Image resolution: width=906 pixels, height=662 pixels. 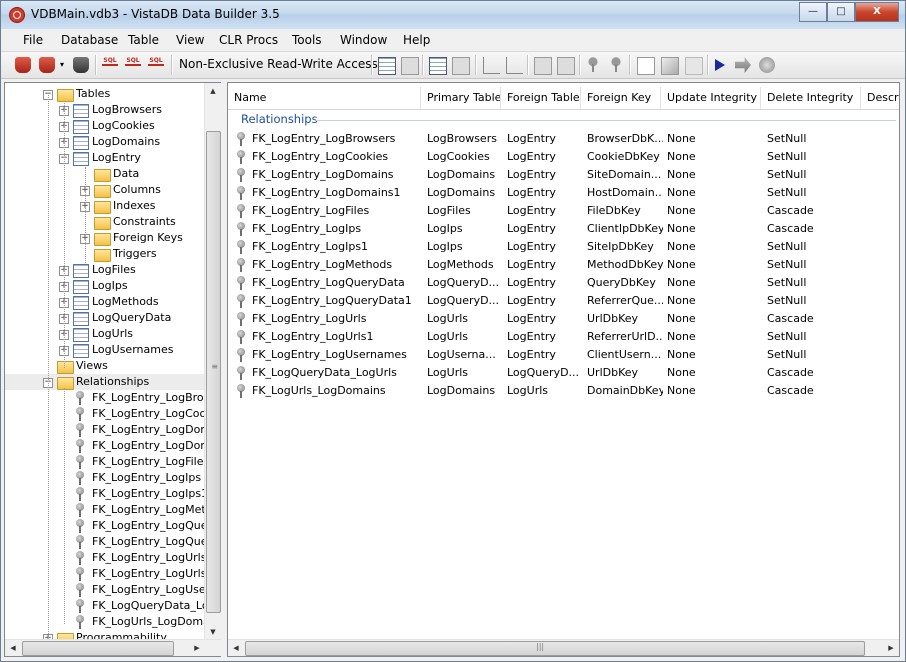 I want to click on vistadb-app-icon, so click(x=17, y=15).